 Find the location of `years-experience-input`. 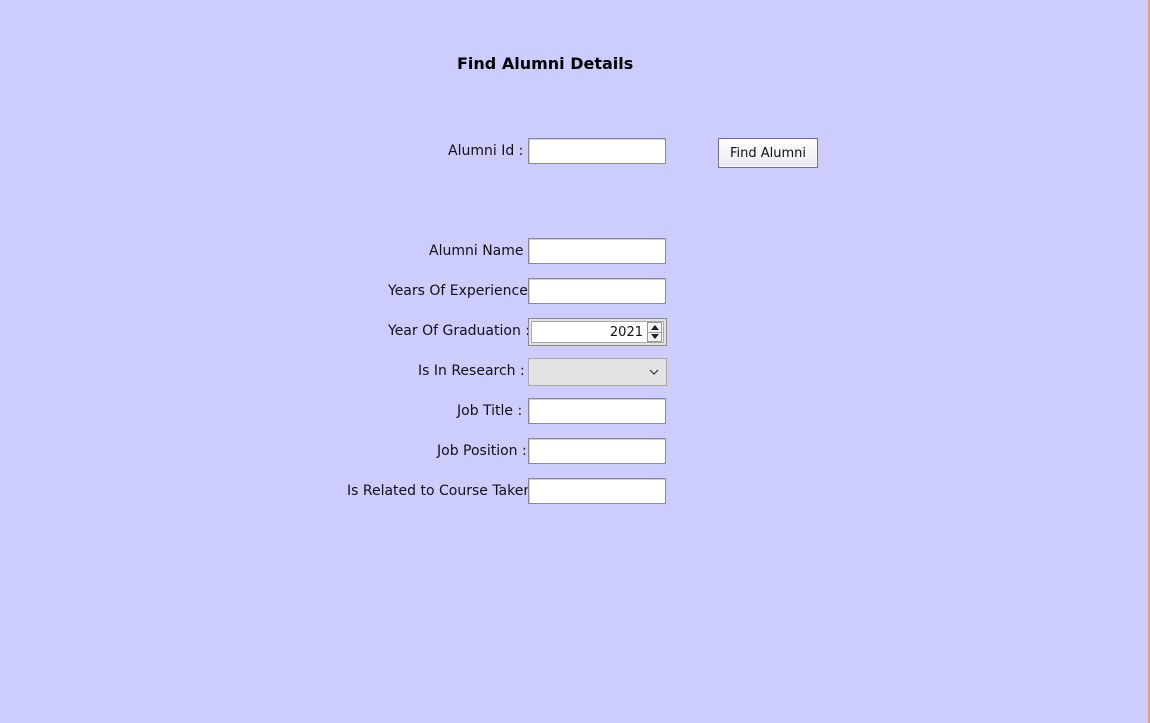

years-experience-input is located at coordinates (597, 291).